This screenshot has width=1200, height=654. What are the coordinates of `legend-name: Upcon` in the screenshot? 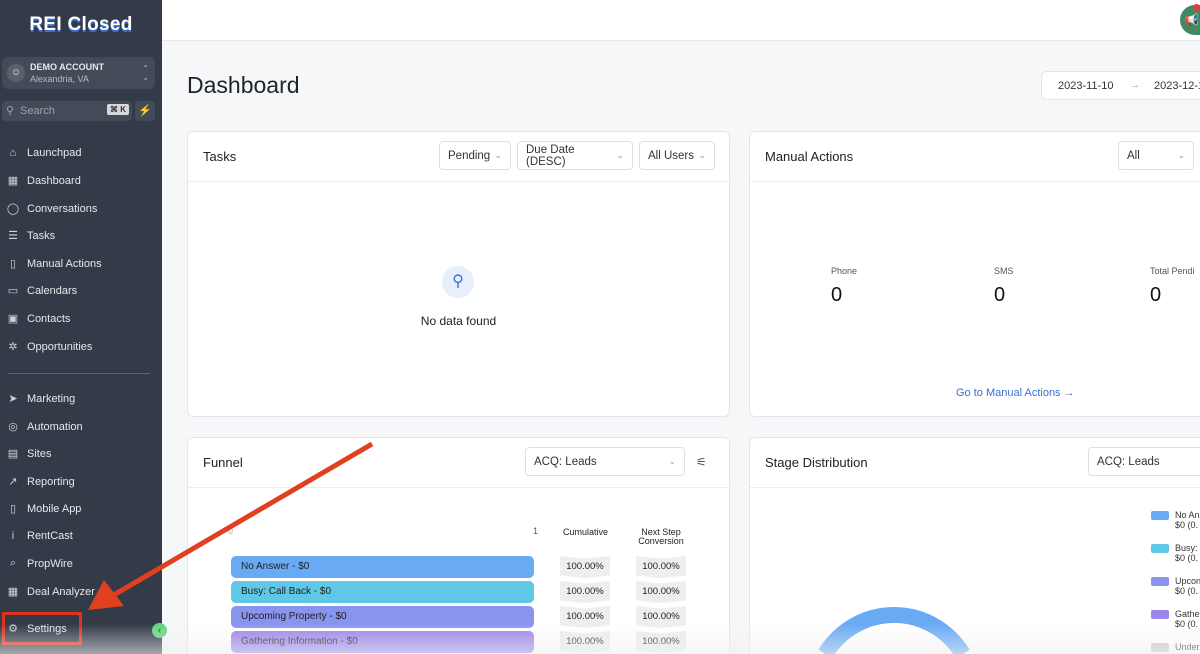 It's located at (1187, 581).